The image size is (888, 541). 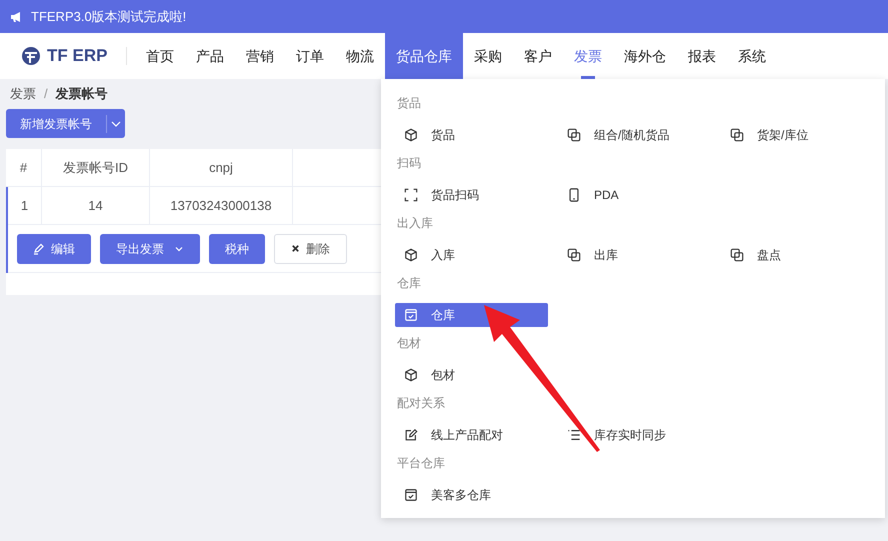 I want to click on scan-icon, so click(x=411, y=195).